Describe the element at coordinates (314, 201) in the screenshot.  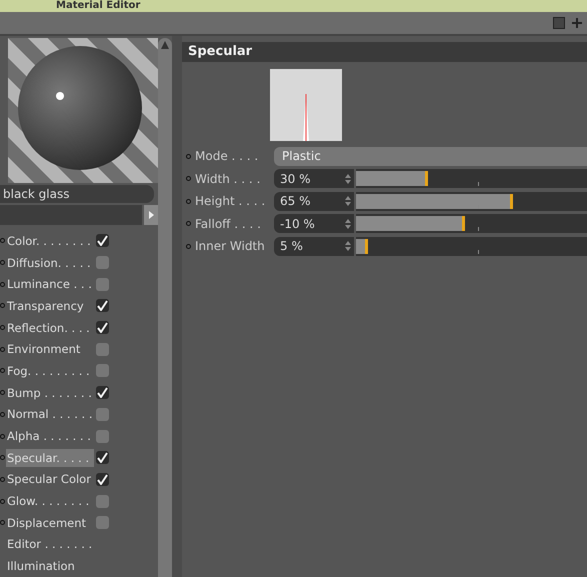
I see `value-field: 65 %` at that location.